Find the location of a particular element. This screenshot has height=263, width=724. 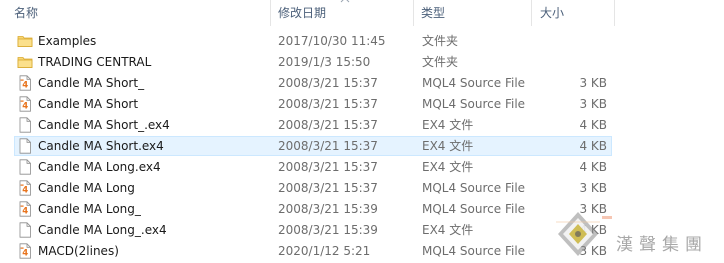

file-name: Candle MA Long_.ex4 is located at coordinates (102, 230).